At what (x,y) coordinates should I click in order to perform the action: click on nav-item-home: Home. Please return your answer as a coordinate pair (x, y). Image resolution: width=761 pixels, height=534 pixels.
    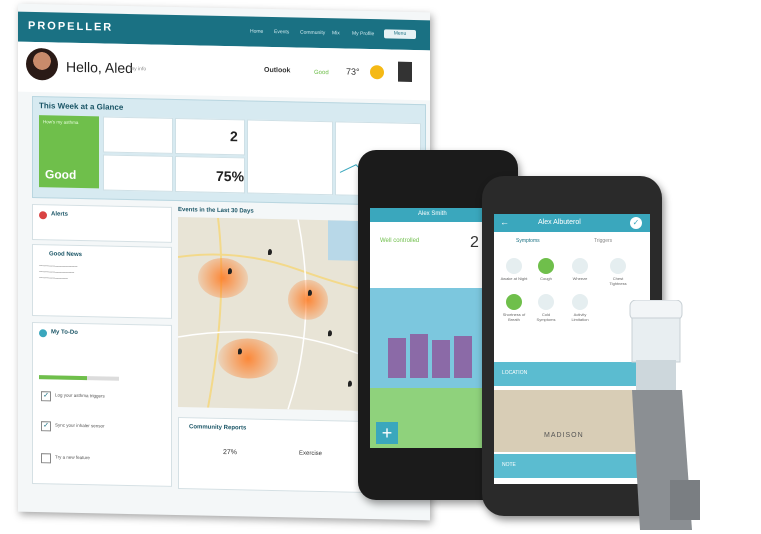
    Looking at the image, I should click on (256, 32).